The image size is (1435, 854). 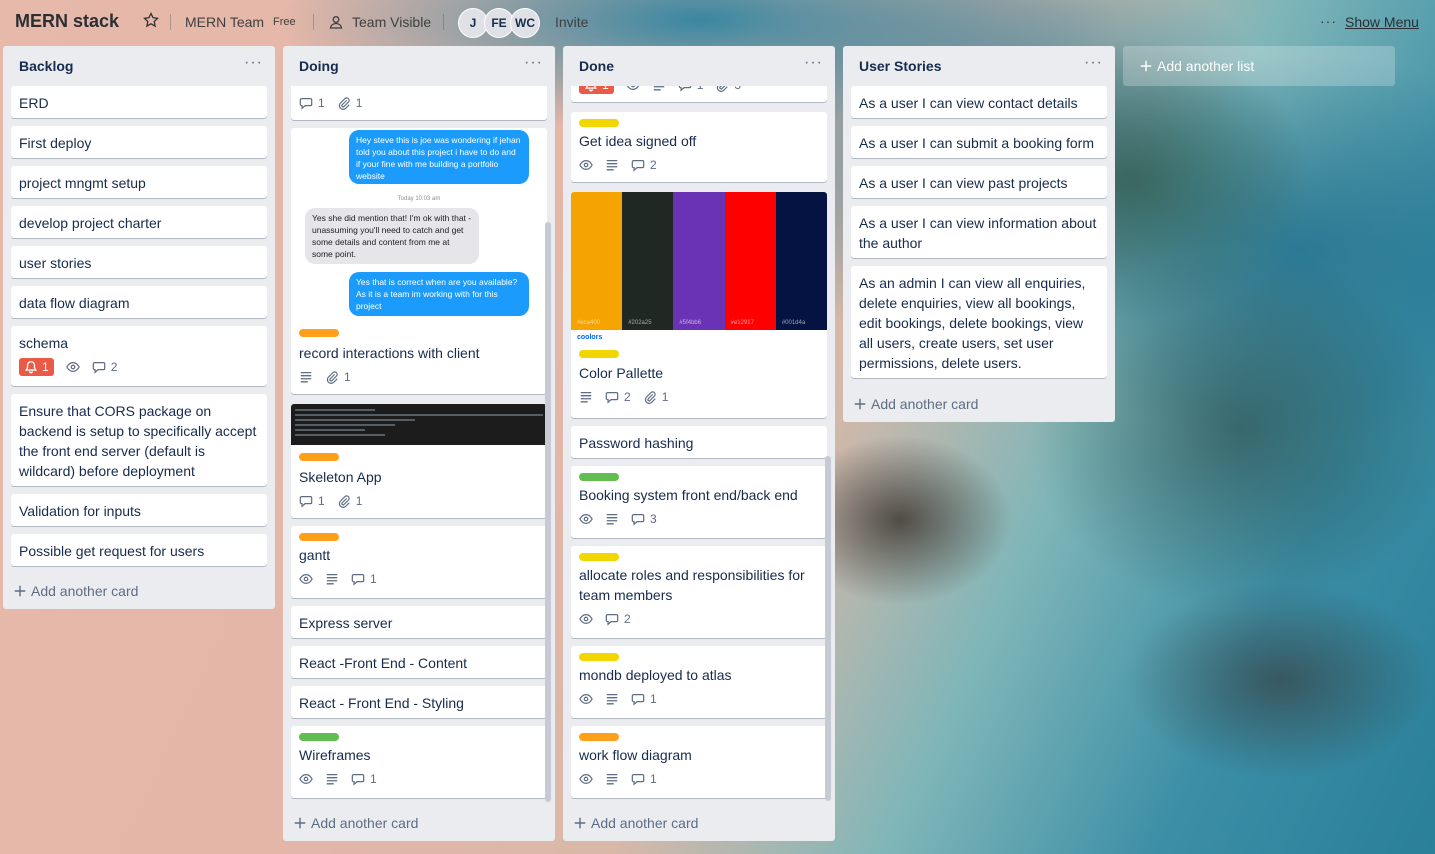 What do you see at coordinates (335, 755) in the screenshot?
I see `card-title: Wireframes` at bounding box center [335, 755].